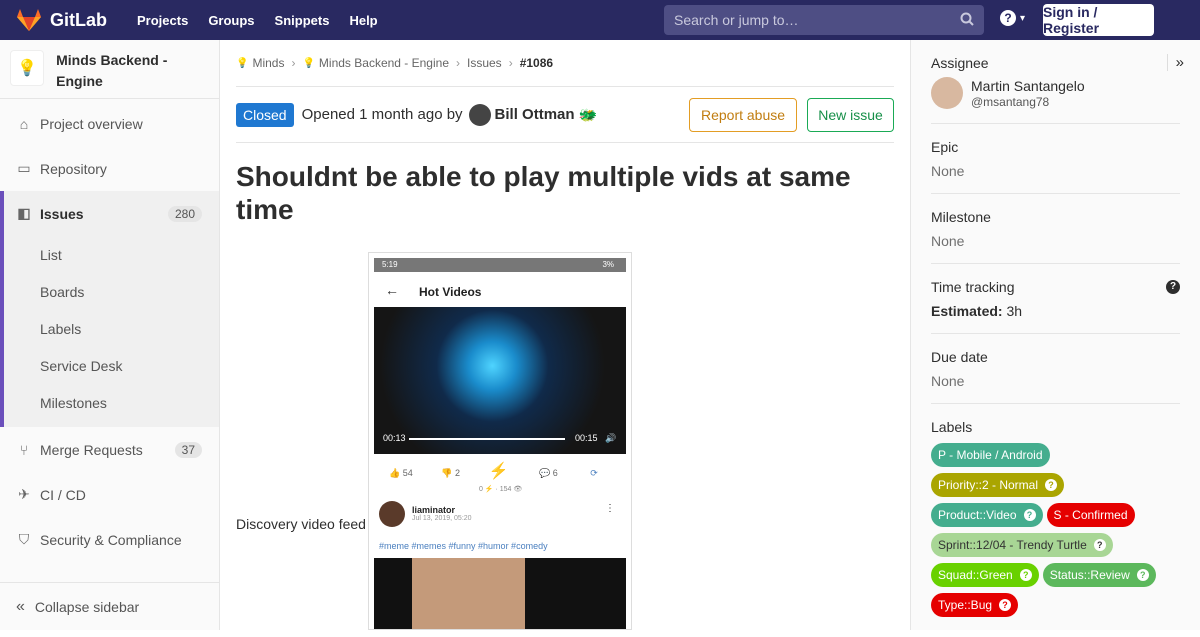 The width and height of the screenshot is (1200, 637). I want to click on opened-text: Opened 1 month ago by, so click(382, 114).